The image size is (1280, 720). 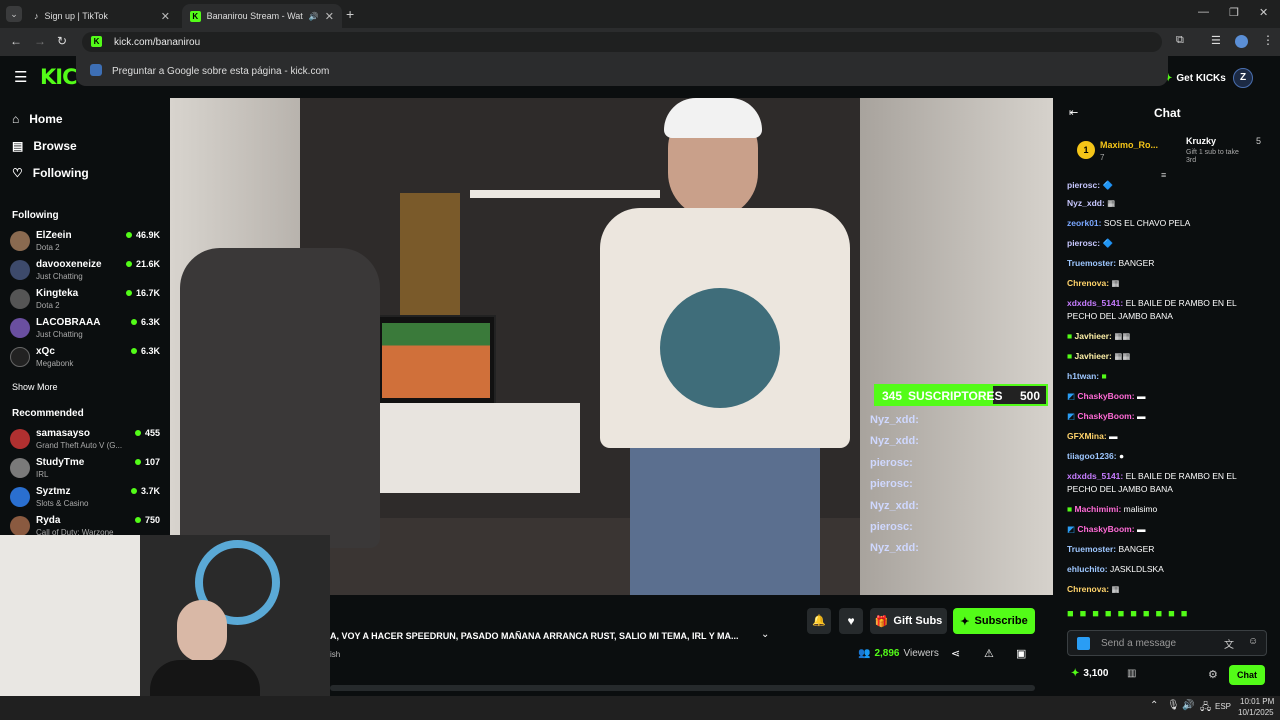 What do you see at coordinates (1073, 112) in the screenshot?
I see `collapse-chat-icon: ⇤` at bounding box center [1073, 112].